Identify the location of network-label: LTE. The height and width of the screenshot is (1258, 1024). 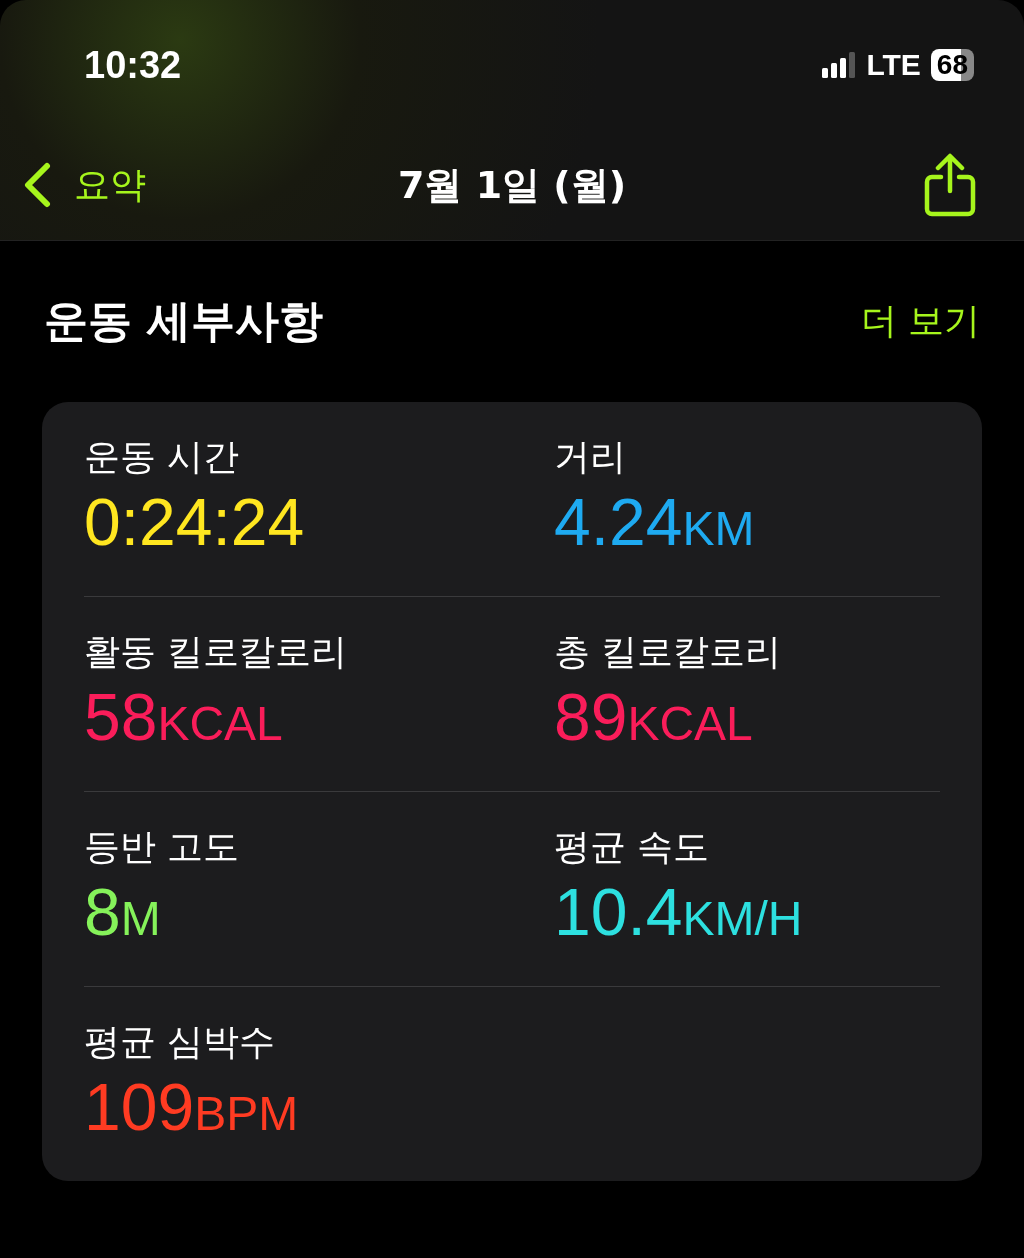
(893, 65).